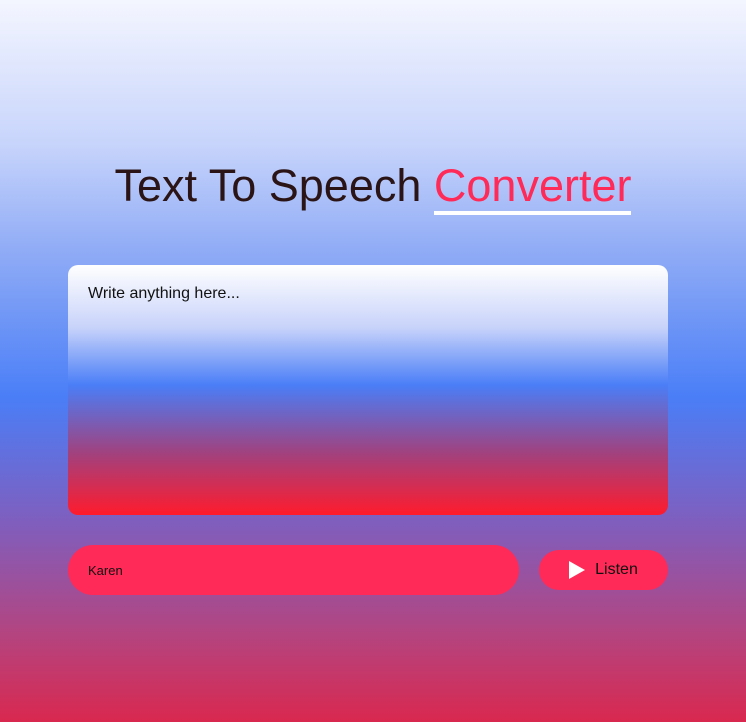 The height and width of the screenshot is (722, 746). I want to click on voice-select-value: Karen, so click(105, 570).